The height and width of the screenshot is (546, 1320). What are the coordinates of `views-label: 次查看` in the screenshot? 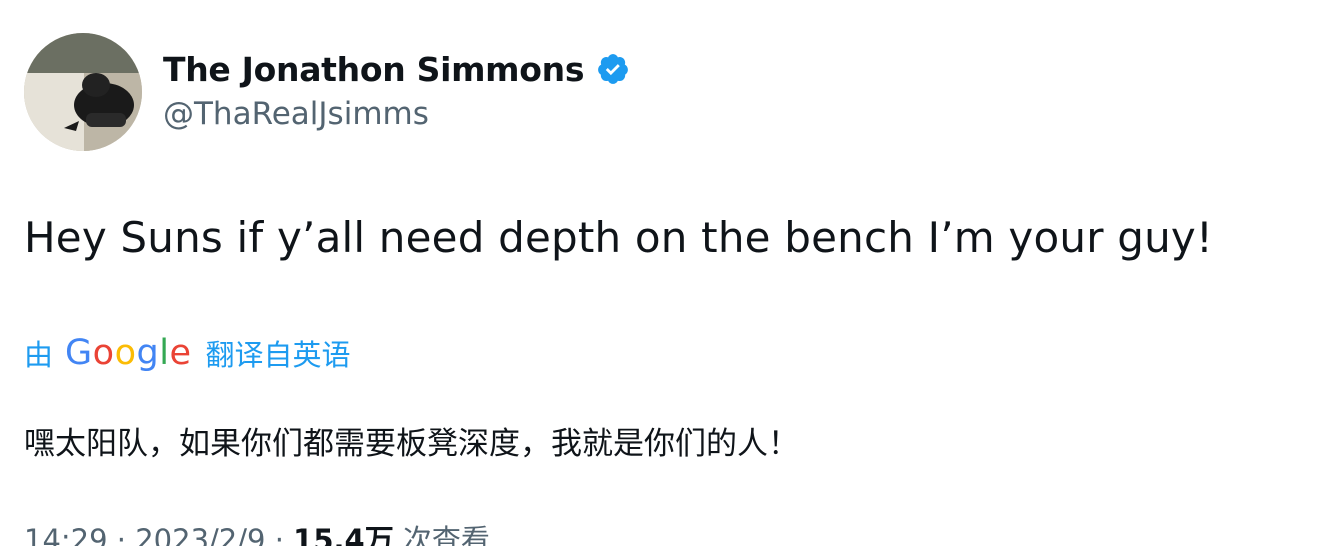 It's located at (441, 534).